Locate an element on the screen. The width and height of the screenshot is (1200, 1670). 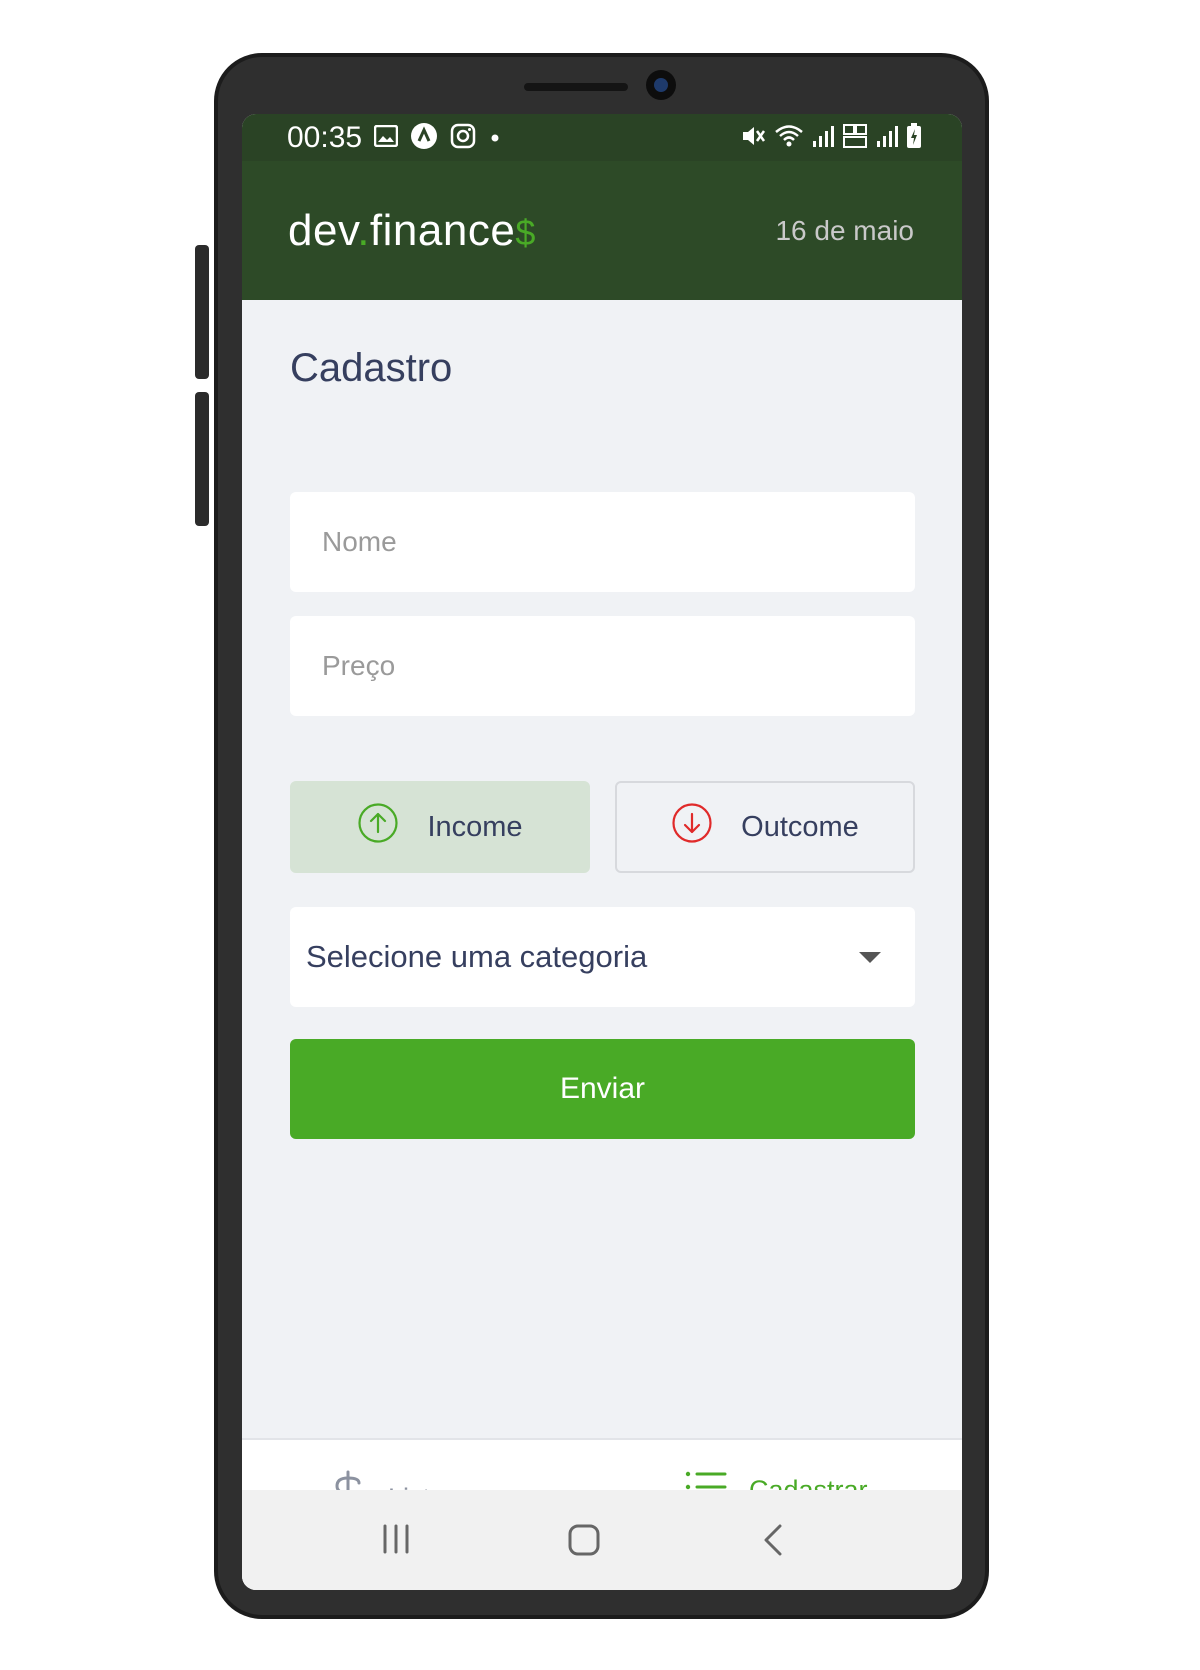
back-icon is located at coordinates (773, 1542).